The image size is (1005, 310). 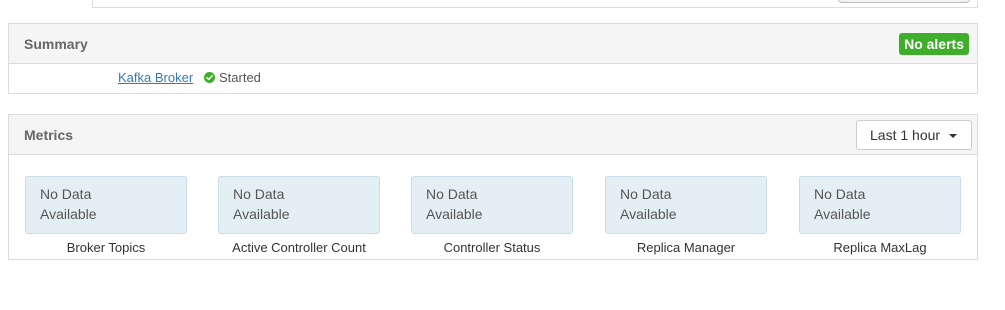 What do you see at coordinates (493, 135) in the screenshot?
I see `metrics-panel-heading: Metrics Last 1 hour` at bounding box center [493, 135].